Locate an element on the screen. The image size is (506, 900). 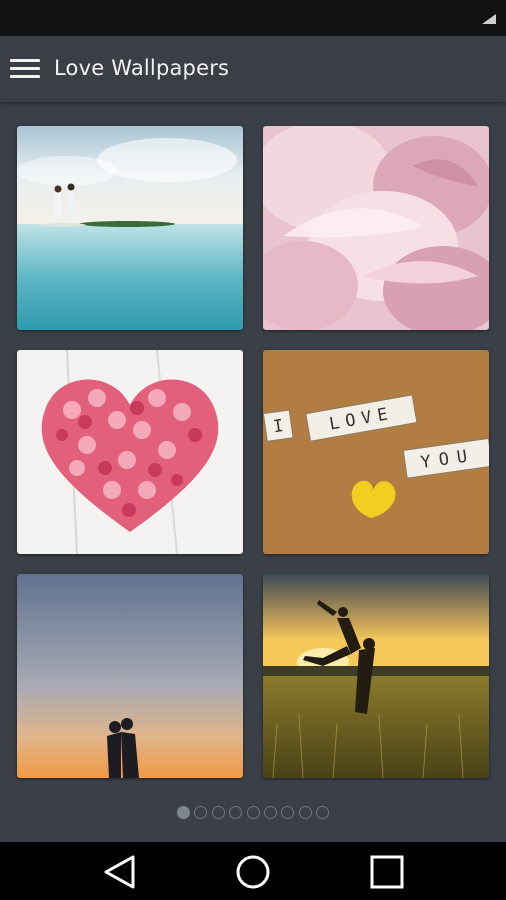
back-icon is located at coordinates (119, 872).